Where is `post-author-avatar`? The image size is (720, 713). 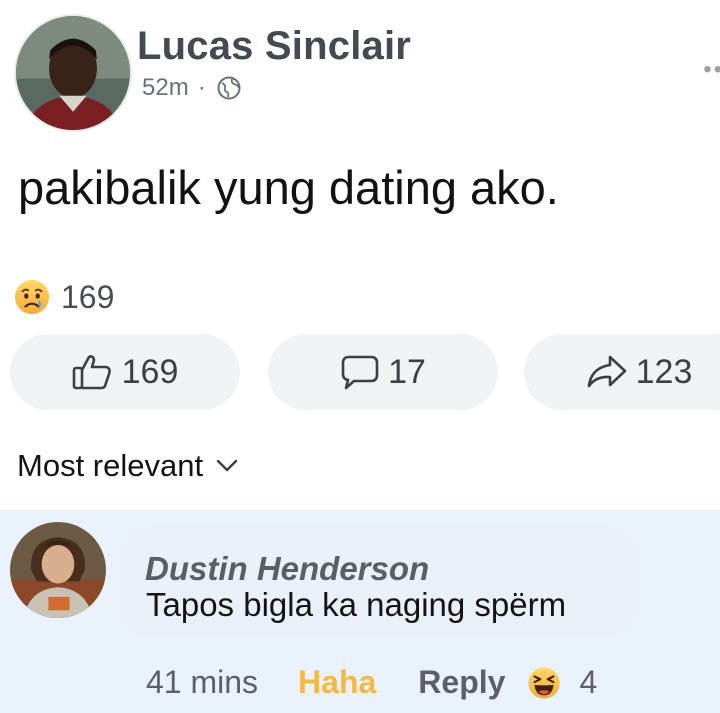 post-author-avatar is located at coordinates (73, 73).